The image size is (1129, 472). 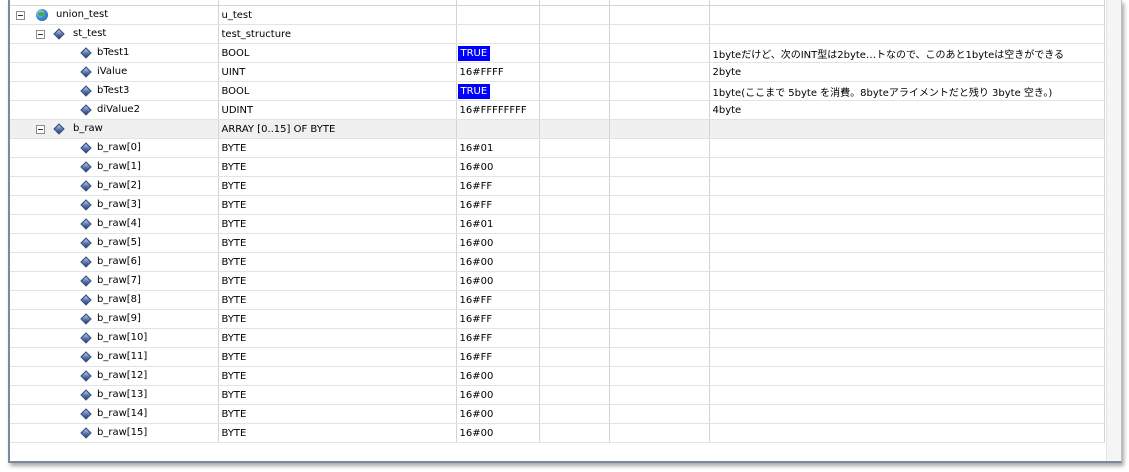 I want to click on expression-cell: b_raw[13], so click(x=114, y=395).